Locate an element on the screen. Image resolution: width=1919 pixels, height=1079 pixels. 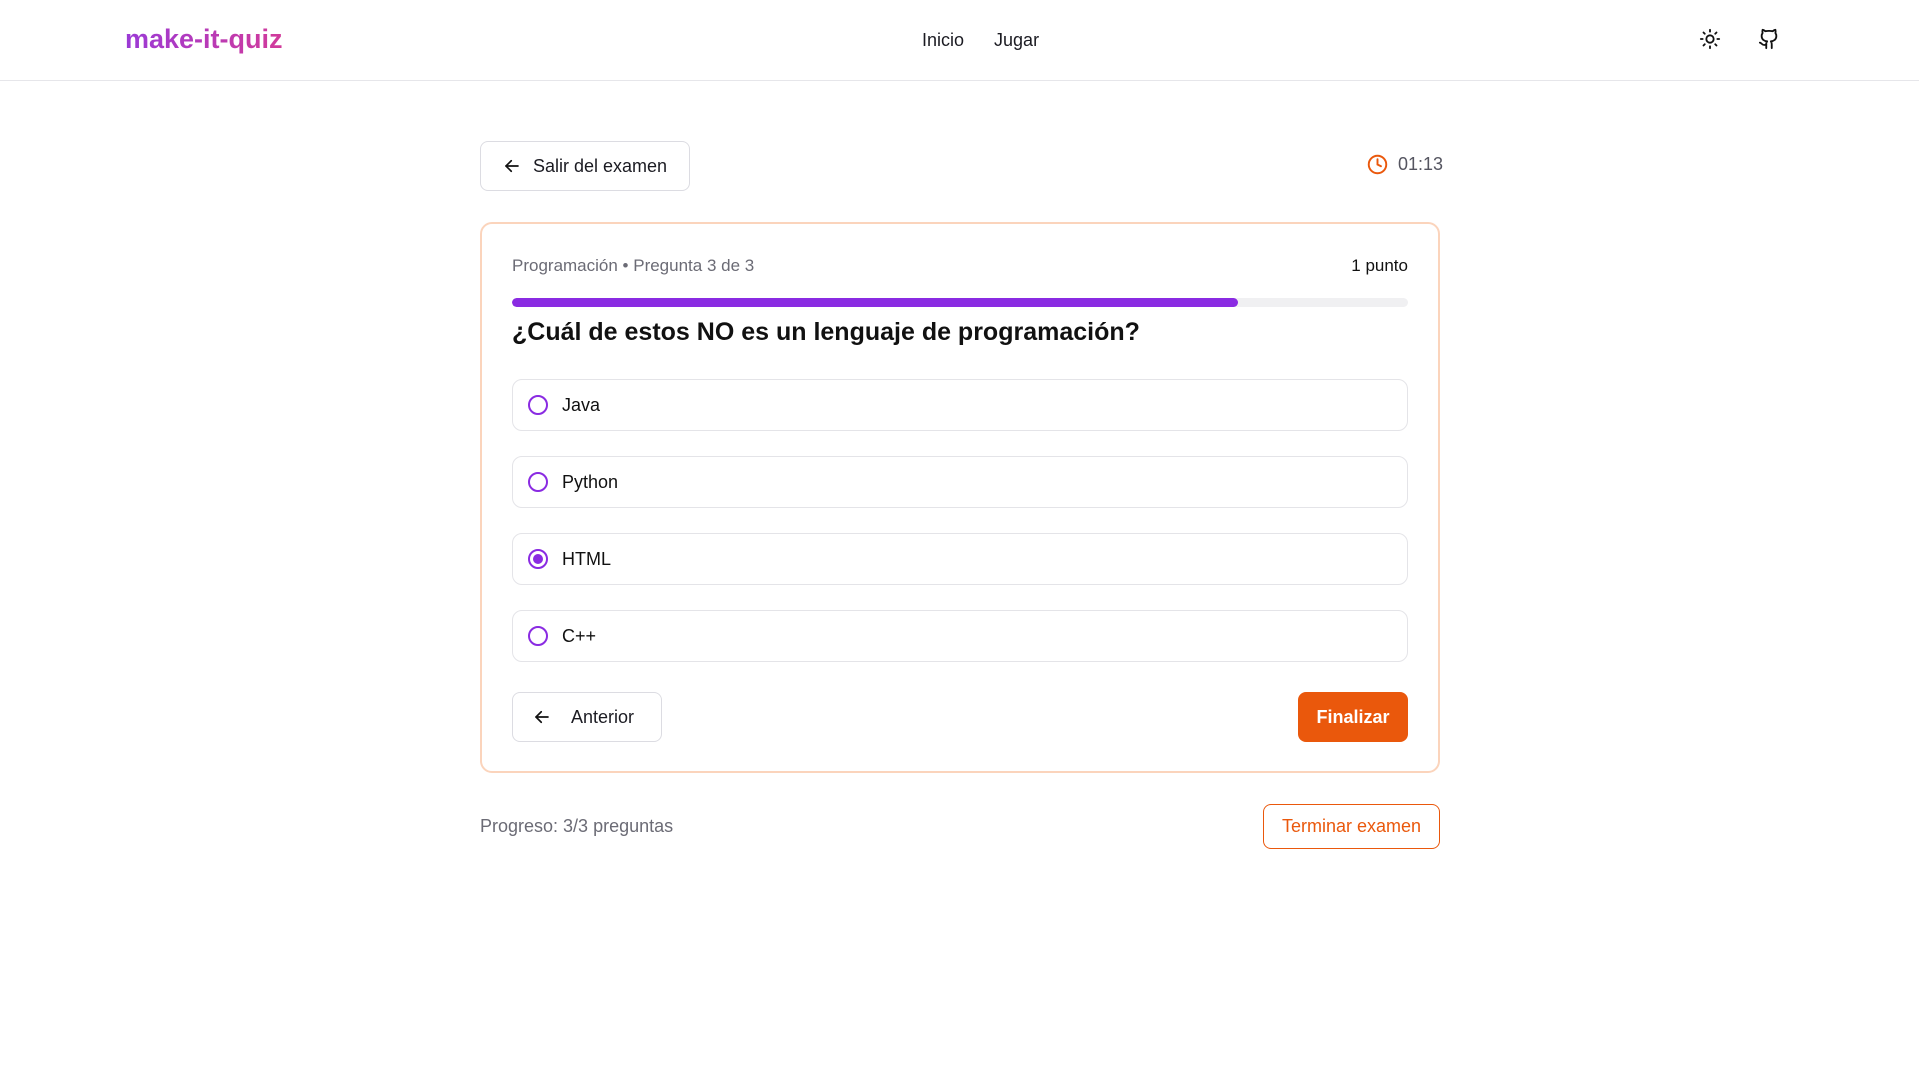
answer-label: Java is located at coordinates (581, 404).